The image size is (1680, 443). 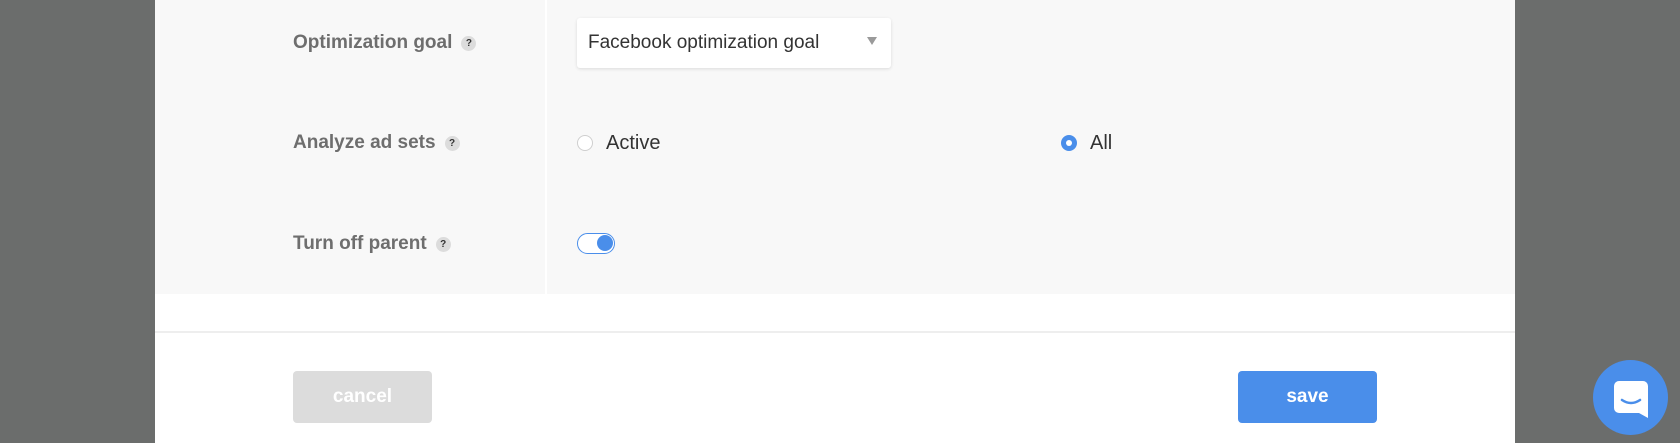 I want to click on turn-off-parent-label-text: Turn off parent, so click(x=360, y=243).